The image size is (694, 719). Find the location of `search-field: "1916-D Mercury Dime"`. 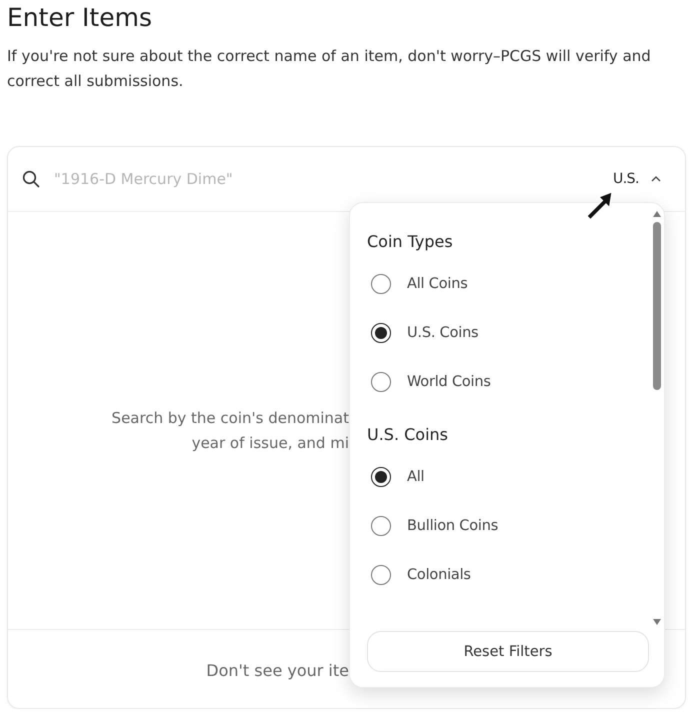

search-field: "1916-D Mercury Dime" is located at coordinates (332, 179).